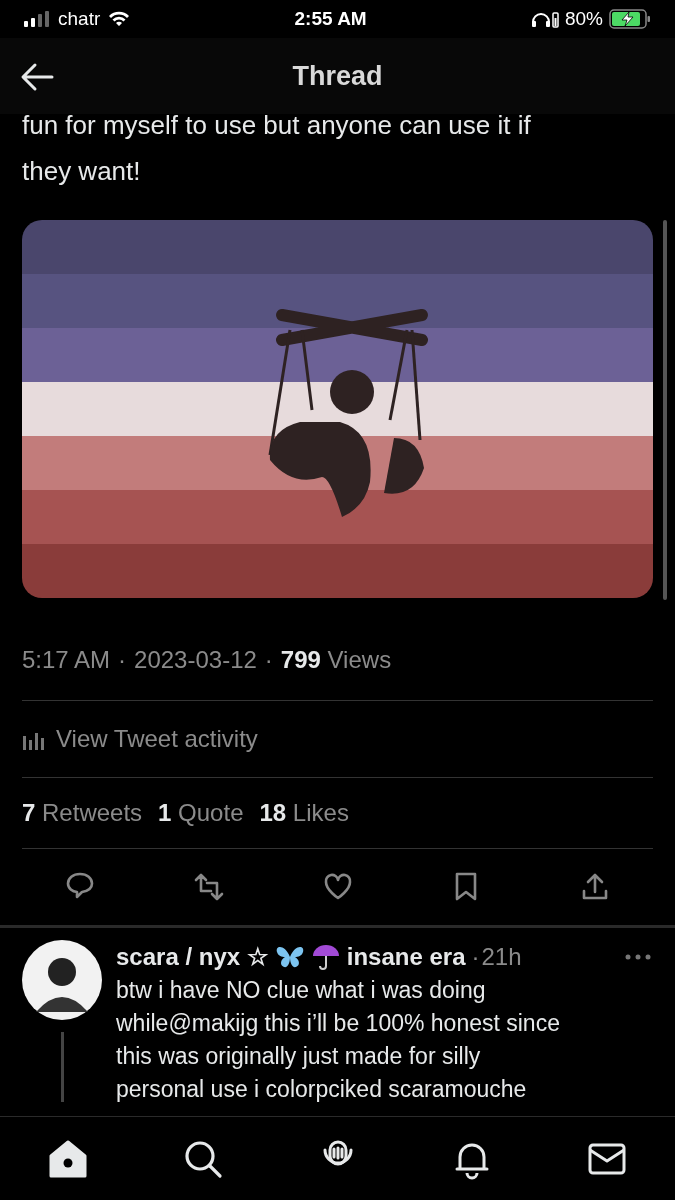  I want to click on tweet-text: fun for myself to use but anyone can use it if, so click(277, 125).